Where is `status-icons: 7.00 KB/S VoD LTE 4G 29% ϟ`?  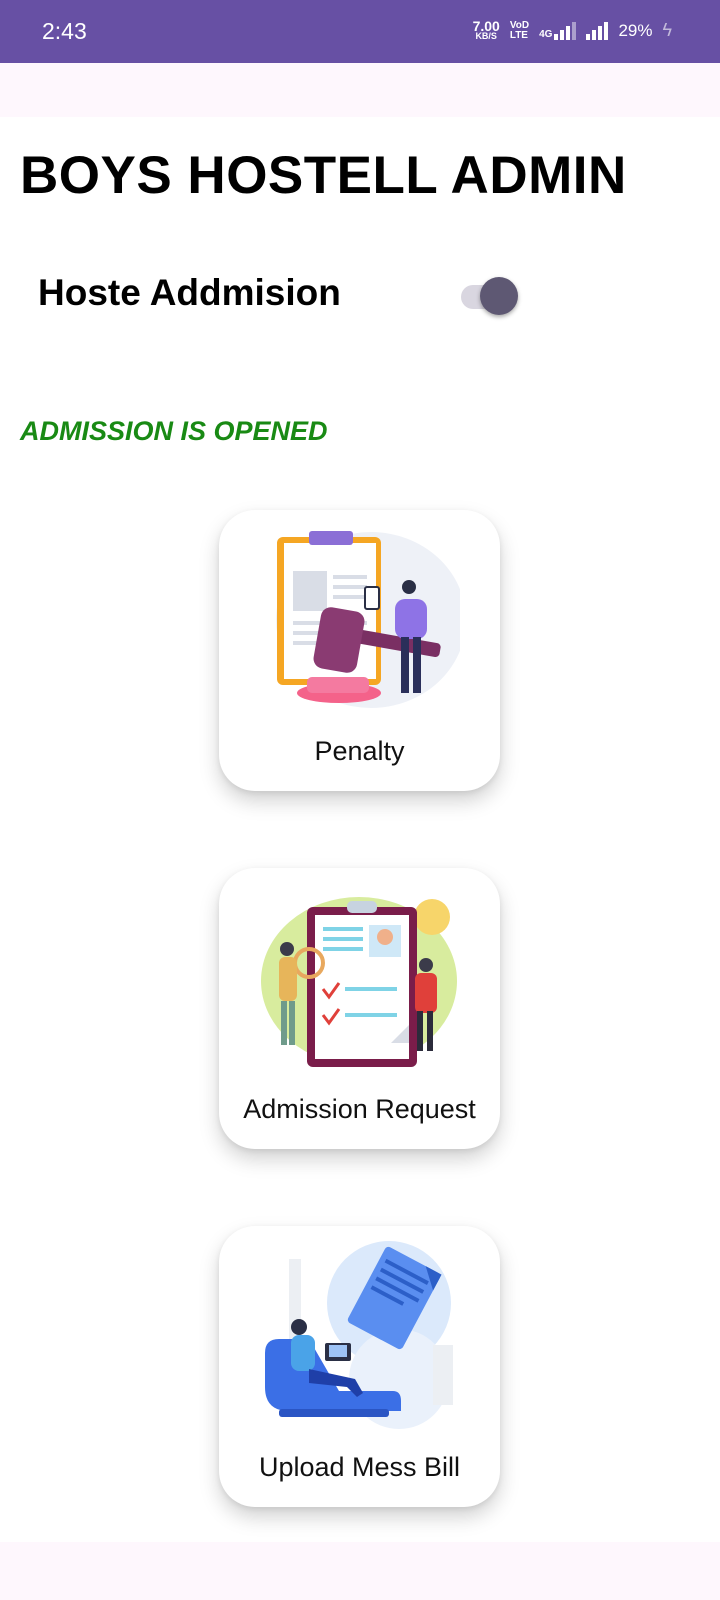 status-icons: 7.00 KB/S VoD LTE 4G 29% ϟ is located at coordinates (572, 29).